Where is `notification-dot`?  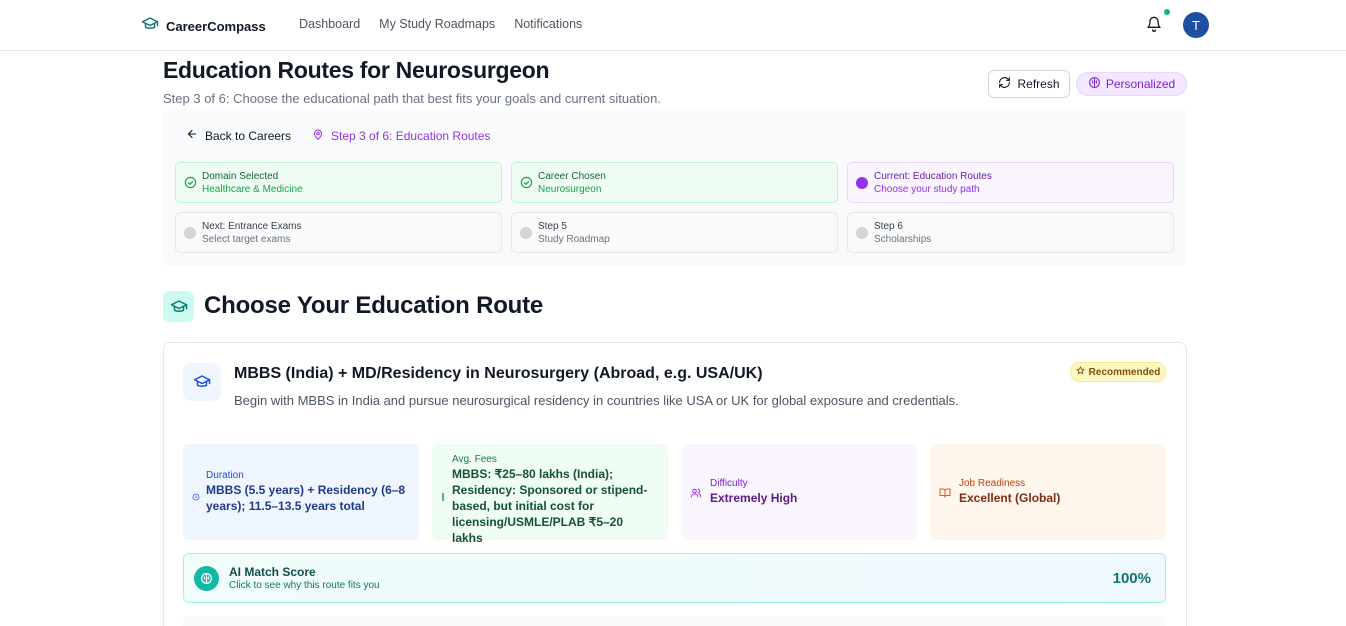
notification-dot is located at coordinates (1167, 12).